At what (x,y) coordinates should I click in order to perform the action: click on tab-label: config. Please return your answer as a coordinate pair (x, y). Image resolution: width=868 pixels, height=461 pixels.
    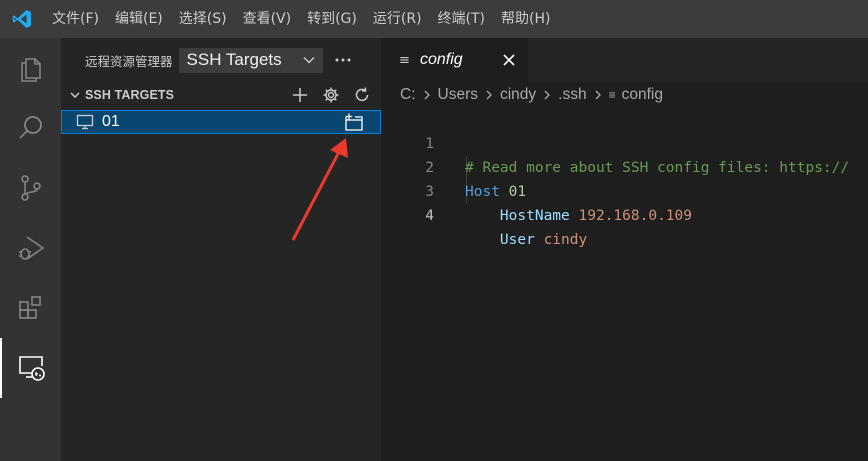
    Looking at the image, I should click on (441, 59).